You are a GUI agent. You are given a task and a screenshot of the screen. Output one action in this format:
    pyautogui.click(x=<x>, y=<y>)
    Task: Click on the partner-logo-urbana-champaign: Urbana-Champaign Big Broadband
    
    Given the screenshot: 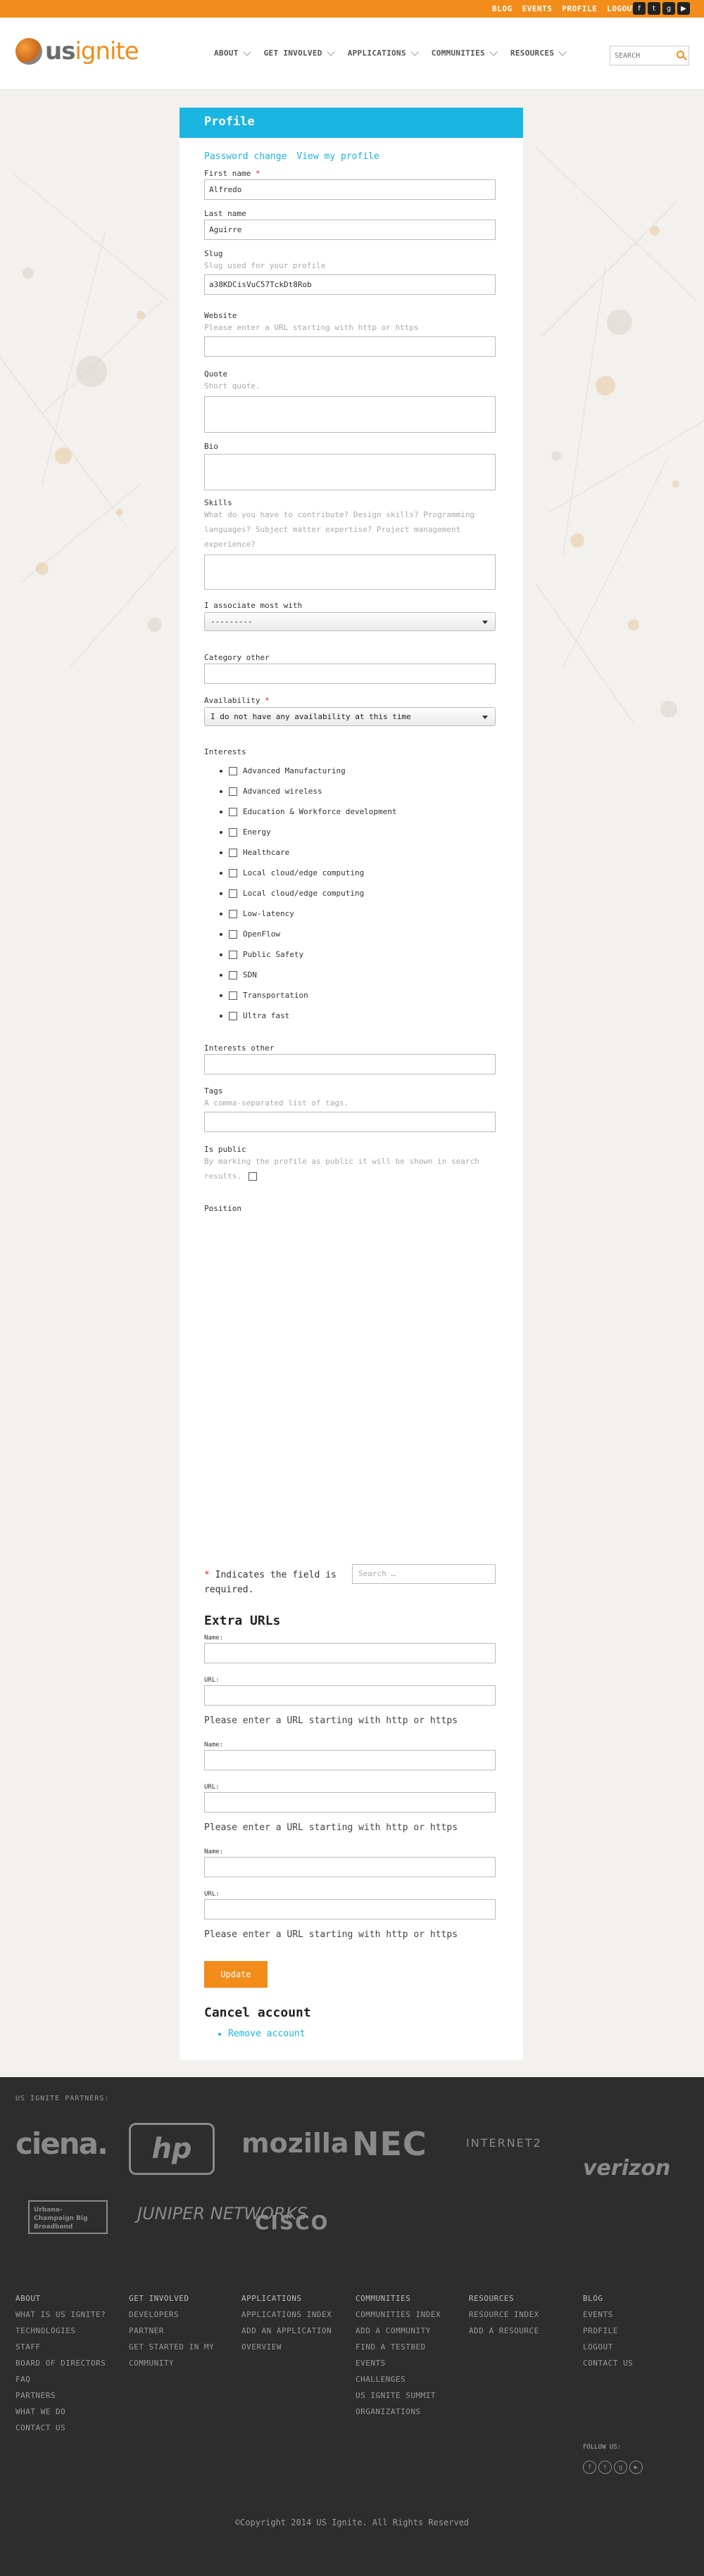 What is the action you would take?
    pyautogui.click(x=68, y=2217)
    